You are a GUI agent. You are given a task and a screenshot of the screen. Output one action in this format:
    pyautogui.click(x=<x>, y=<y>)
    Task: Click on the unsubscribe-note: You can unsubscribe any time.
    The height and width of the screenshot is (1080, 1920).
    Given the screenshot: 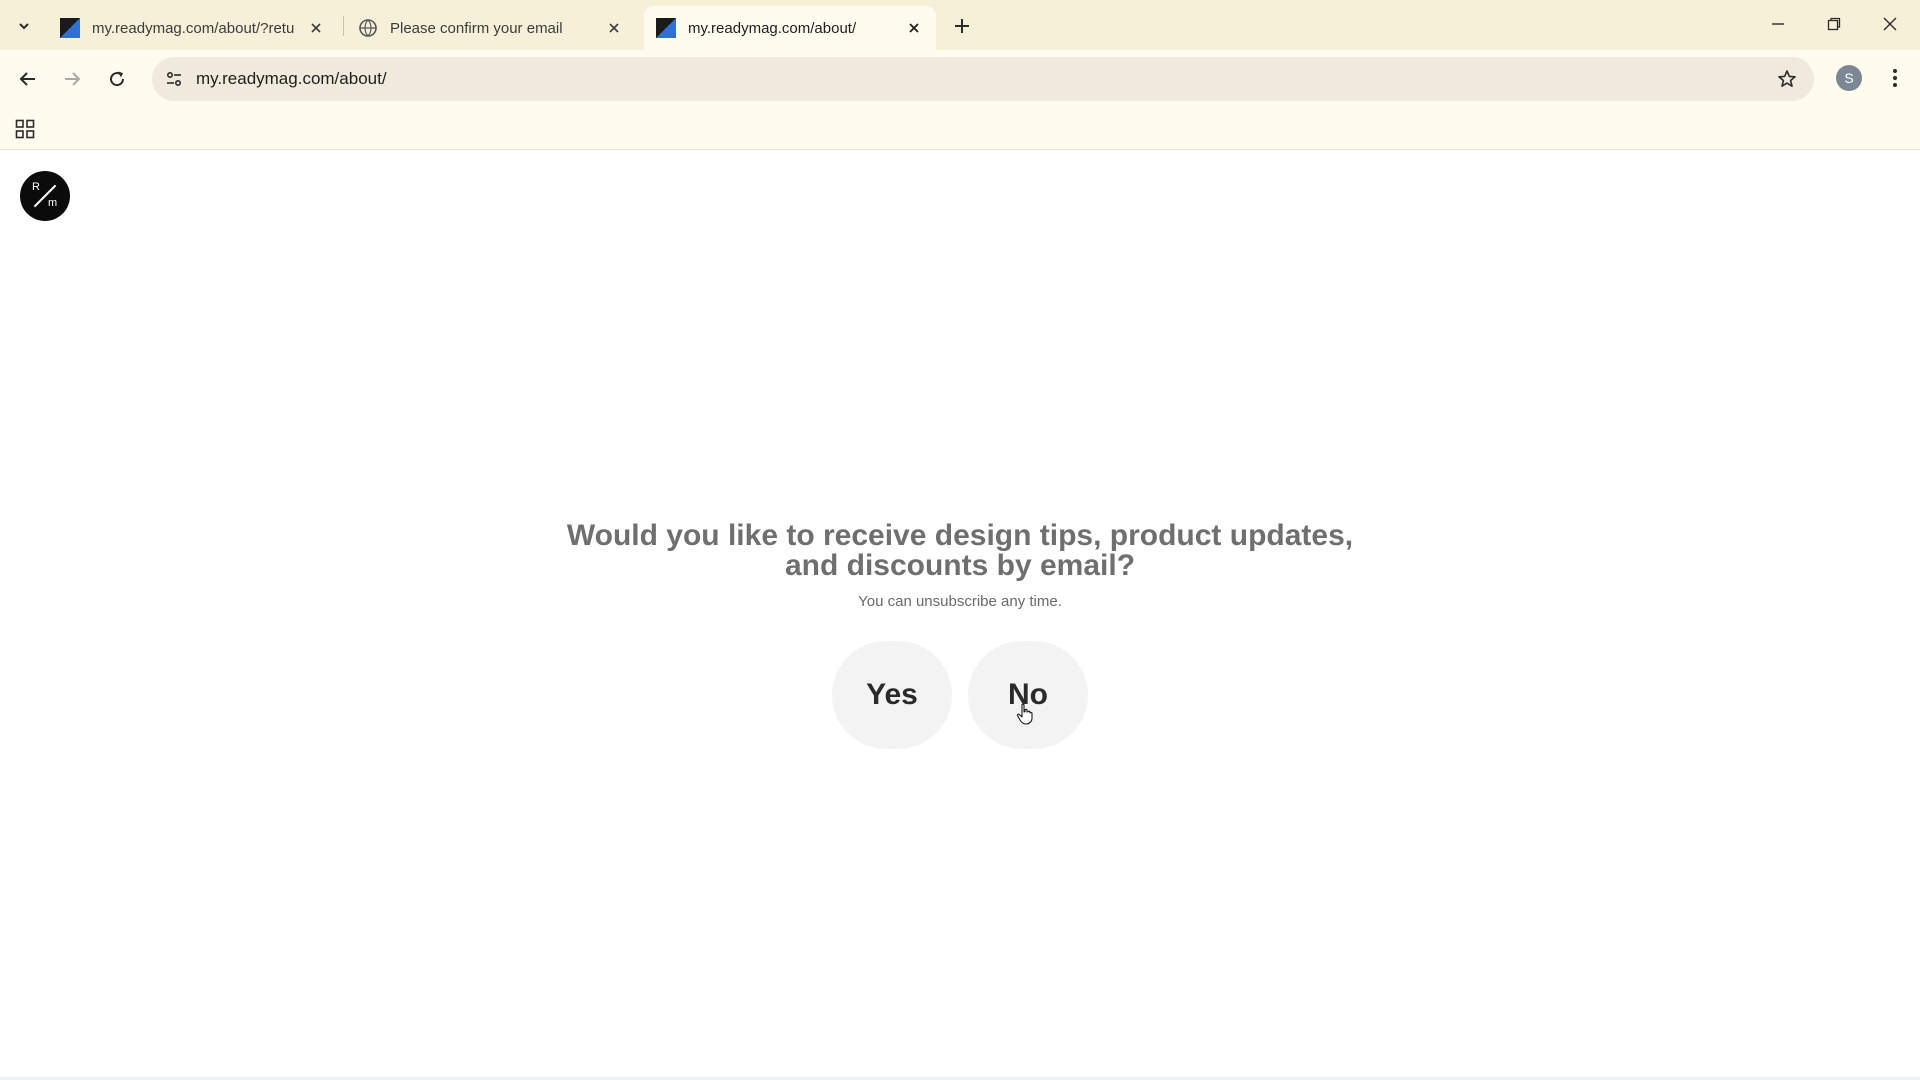 What is the action you would take?
    pyautogui.click(x=960, y=601)
    